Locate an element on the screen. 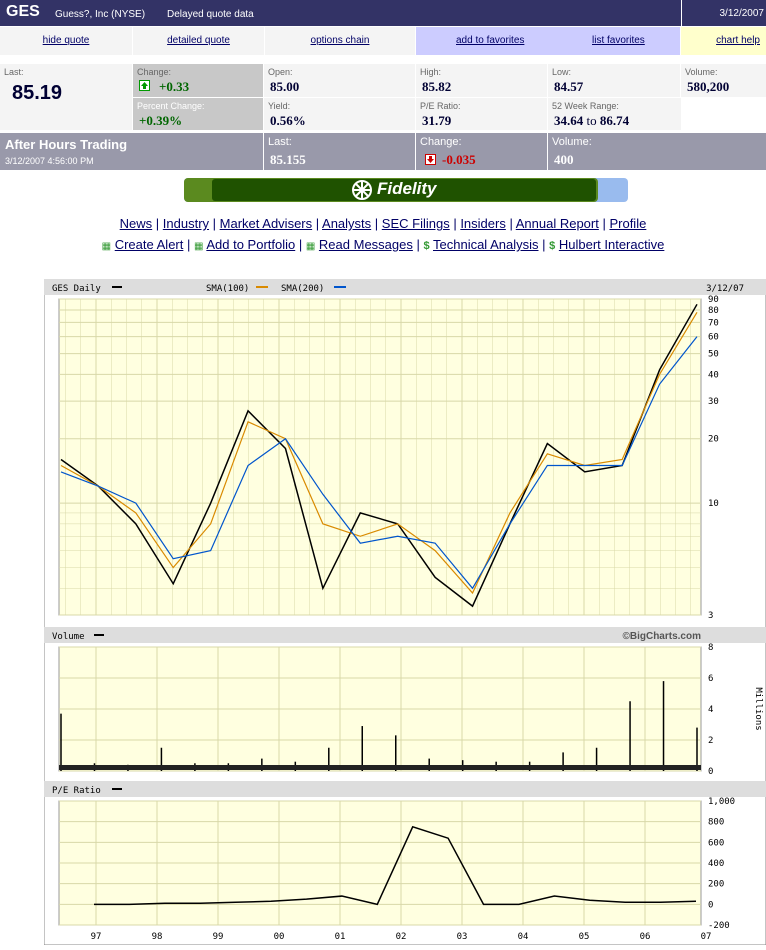 The width and height of the screenshot is (766, 950). add-portfolio-link: Add to Portfolio is located at coordinates (250, 244).